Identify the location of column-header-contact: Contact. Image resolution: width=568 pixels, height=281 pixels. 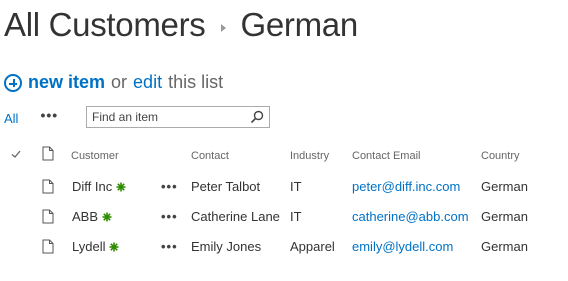
(210, 156).